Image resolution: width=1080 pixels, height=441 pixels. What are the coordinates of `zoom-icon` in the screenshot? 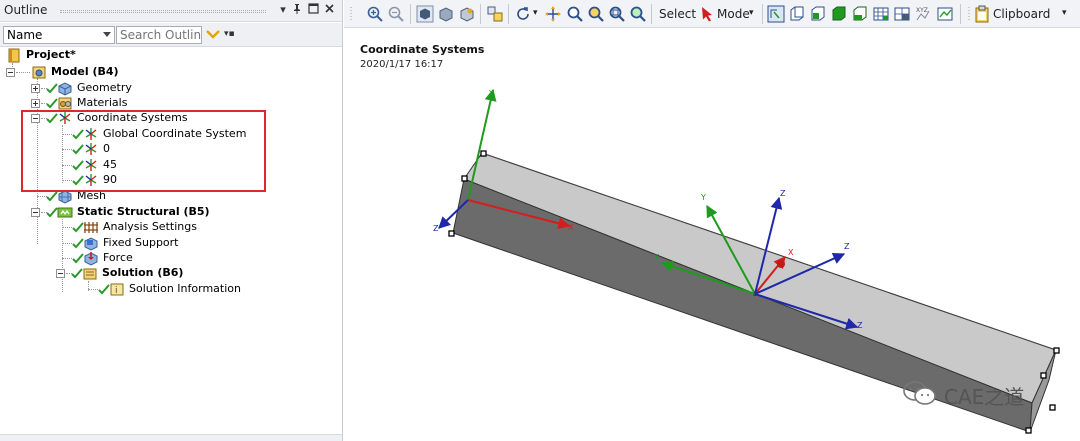 It's located at (575, 14).